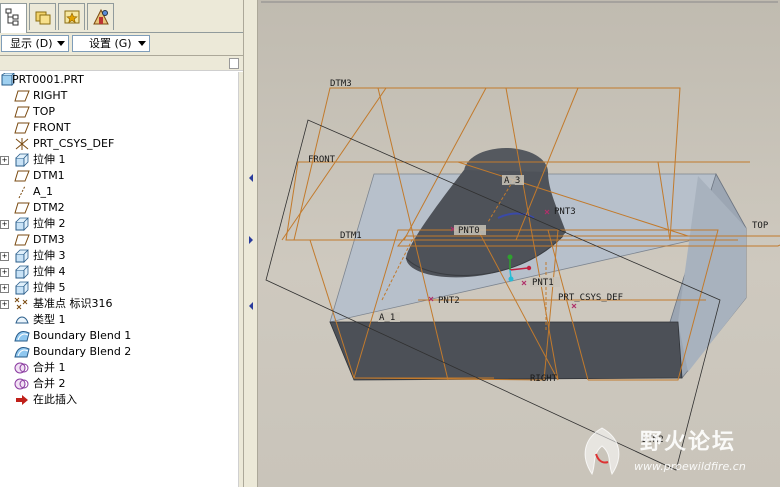 This screenshot has width=780, height=487. What do you see at coordinates (602, 451) in the screenshot?
I see `watermark-logo-icon` at bounding box center [602, 451].